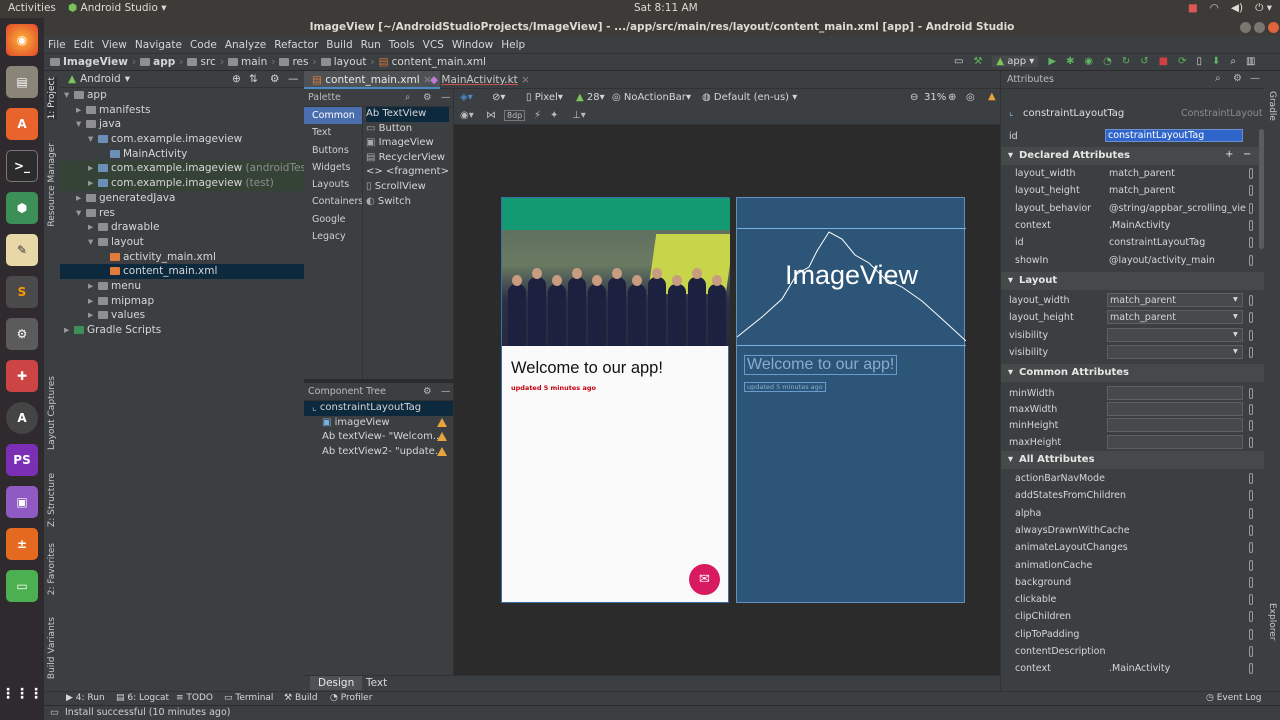 This screenshot has width=1280, height=720. Describe the element at coordinates (1237, 8) in the screenshot. I see `volume-icon: ◀)` at that location.